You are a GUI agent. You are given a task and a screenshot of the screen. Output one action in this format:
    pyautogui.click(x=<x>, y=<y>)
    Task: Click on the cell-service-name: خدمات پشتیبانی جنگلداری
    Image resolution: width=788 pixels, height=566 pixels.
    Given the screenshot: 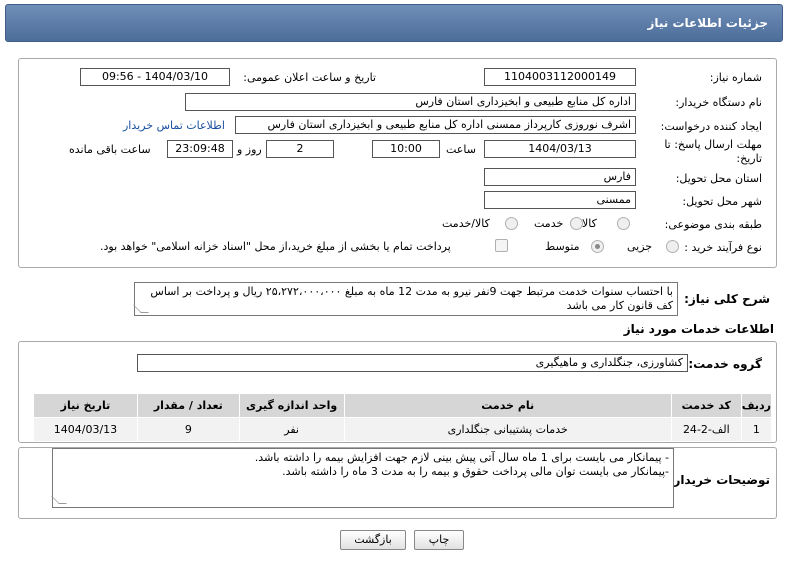 What is the action you would take?
    pyautogui.click(x=507, y=429)
    